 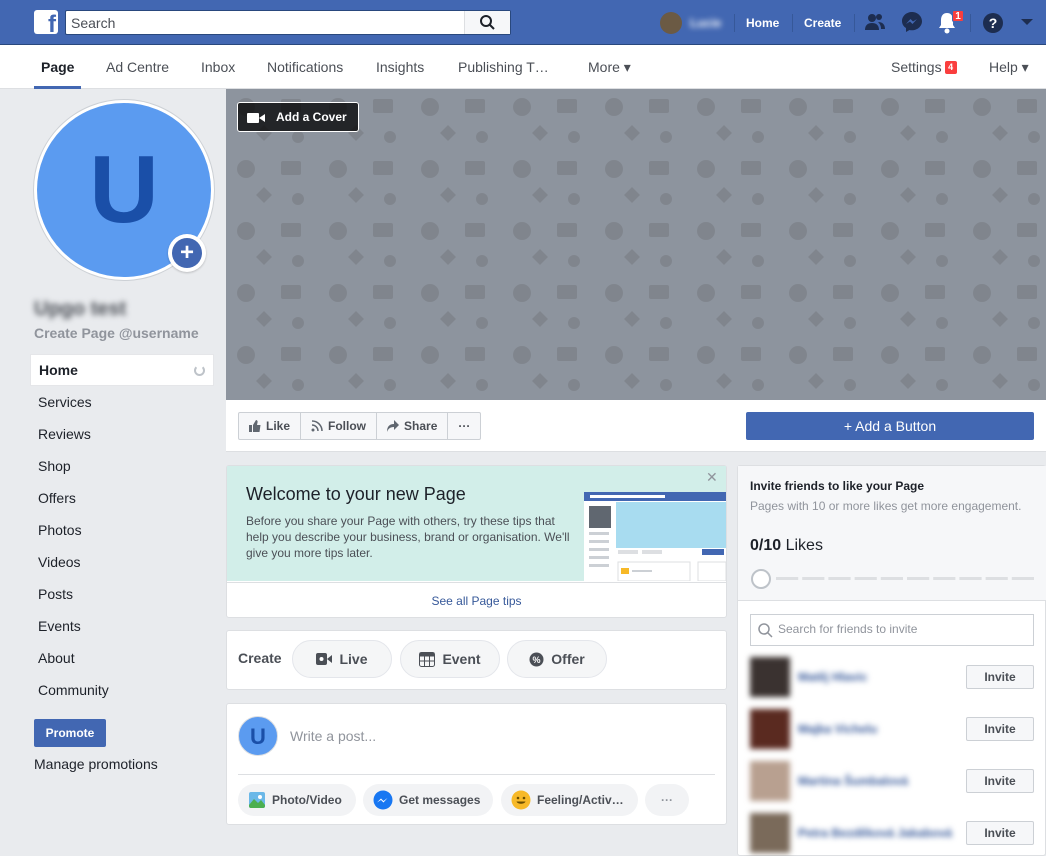 What do you see at coordinates (705, 23) in the screenshot?
I see `user-name-link: Lucie` at bounding box center [705, 23].